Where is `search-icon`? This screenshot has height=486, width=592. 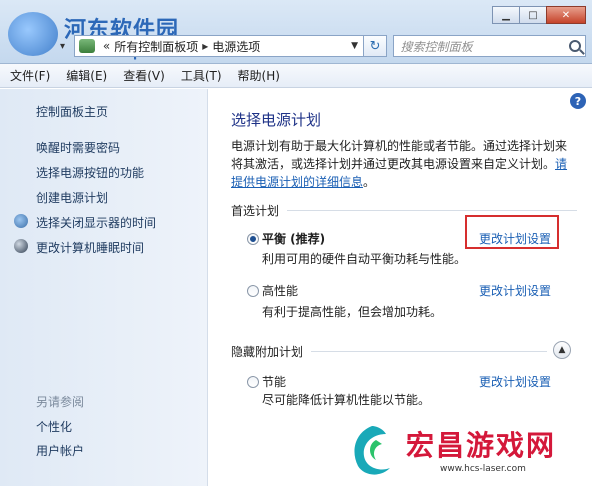
search-icon is located at coordinates (574, 46).